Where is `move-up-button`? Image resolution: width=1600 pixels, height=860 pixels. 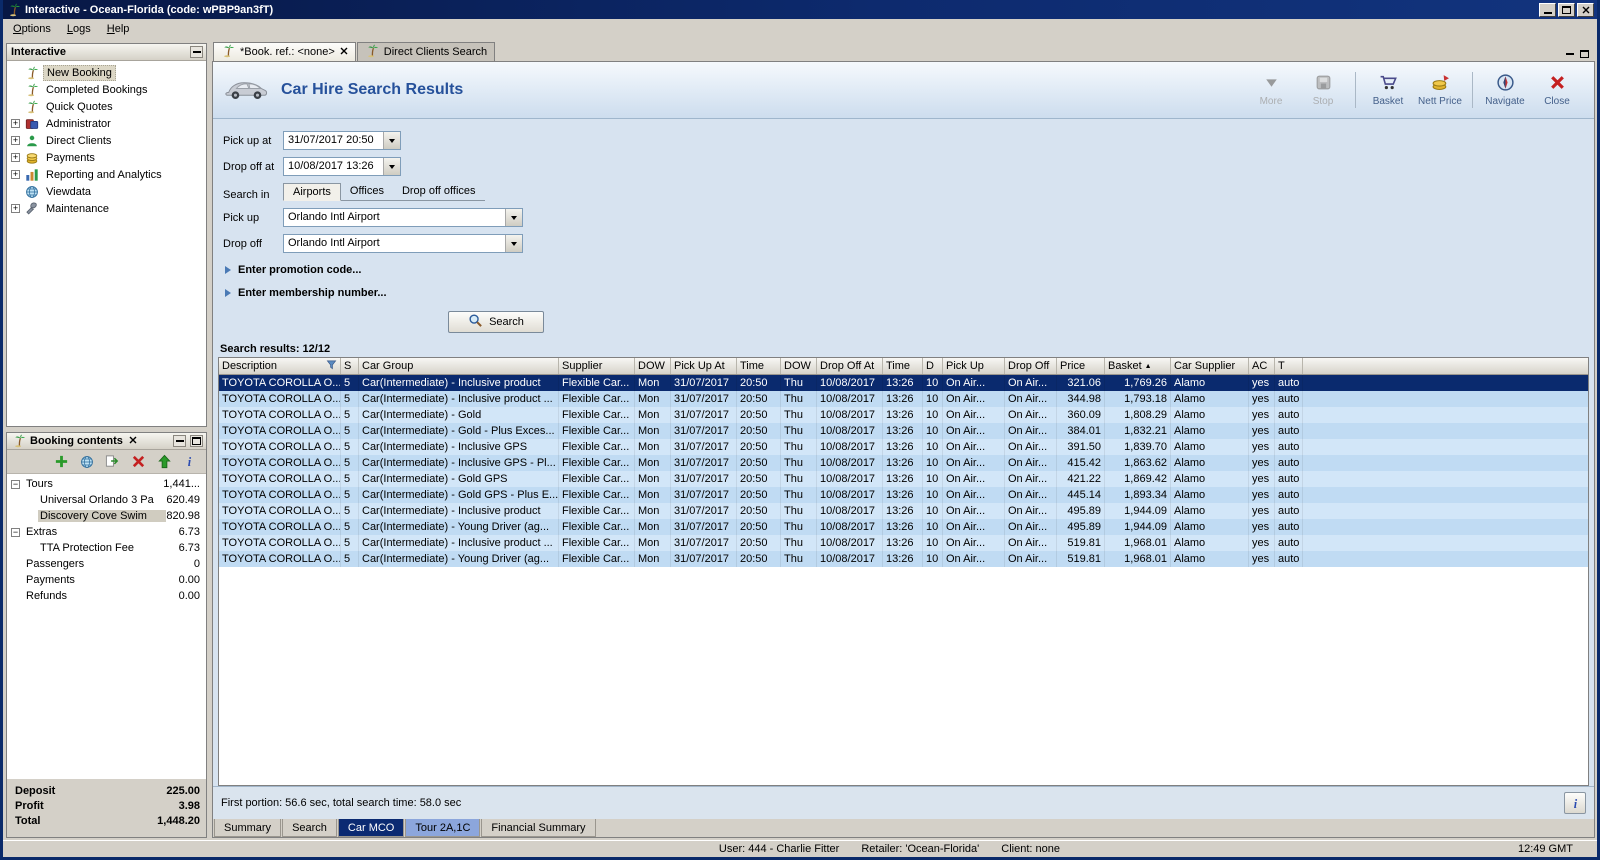
move-up-button is located at coordinates (164, 462).